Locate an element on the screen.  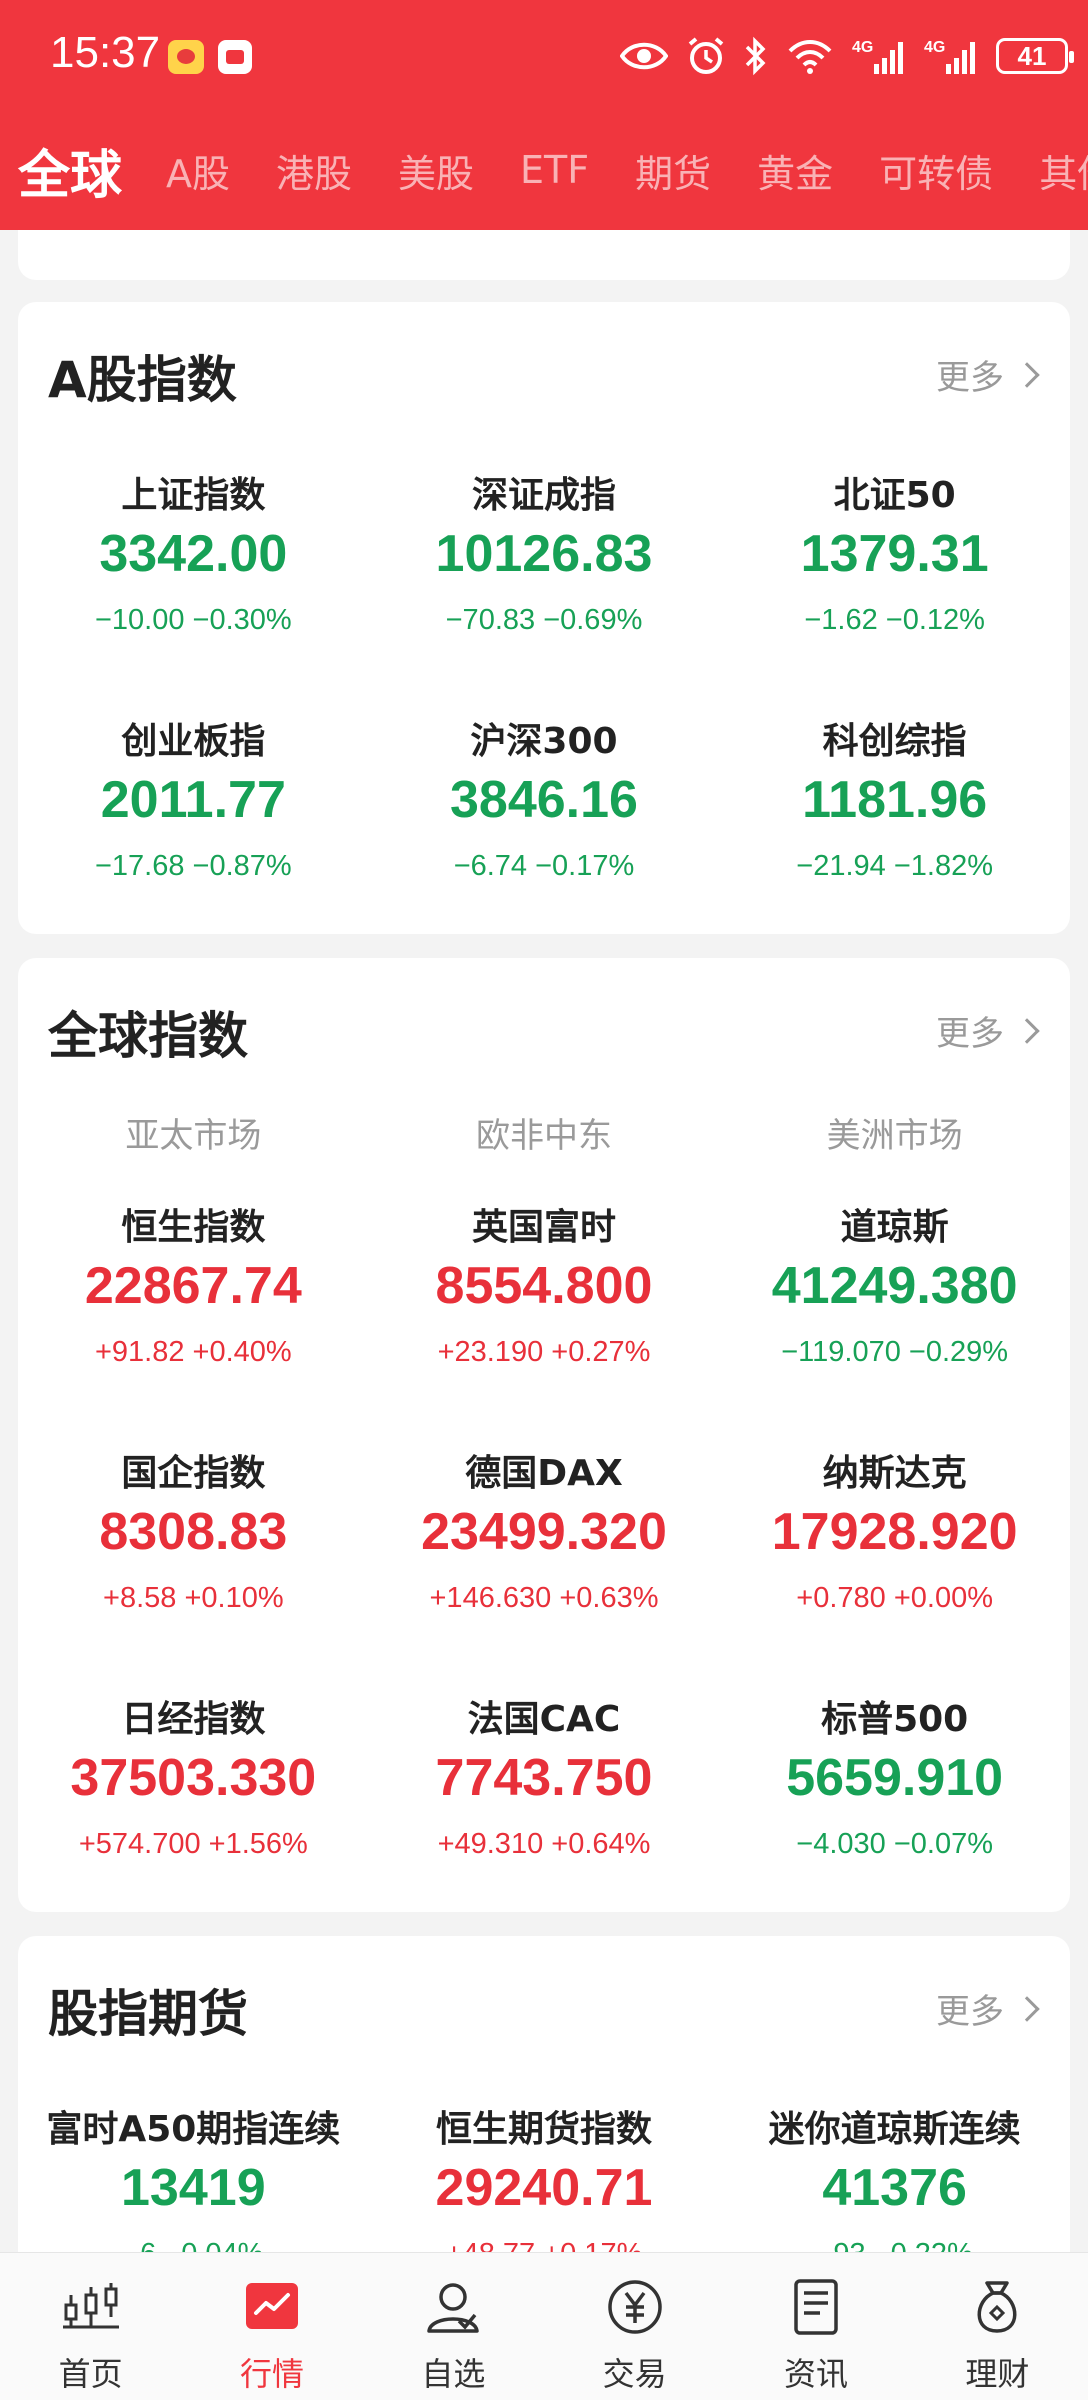
card-title: A股指数 is located at coordinates (142, 380).